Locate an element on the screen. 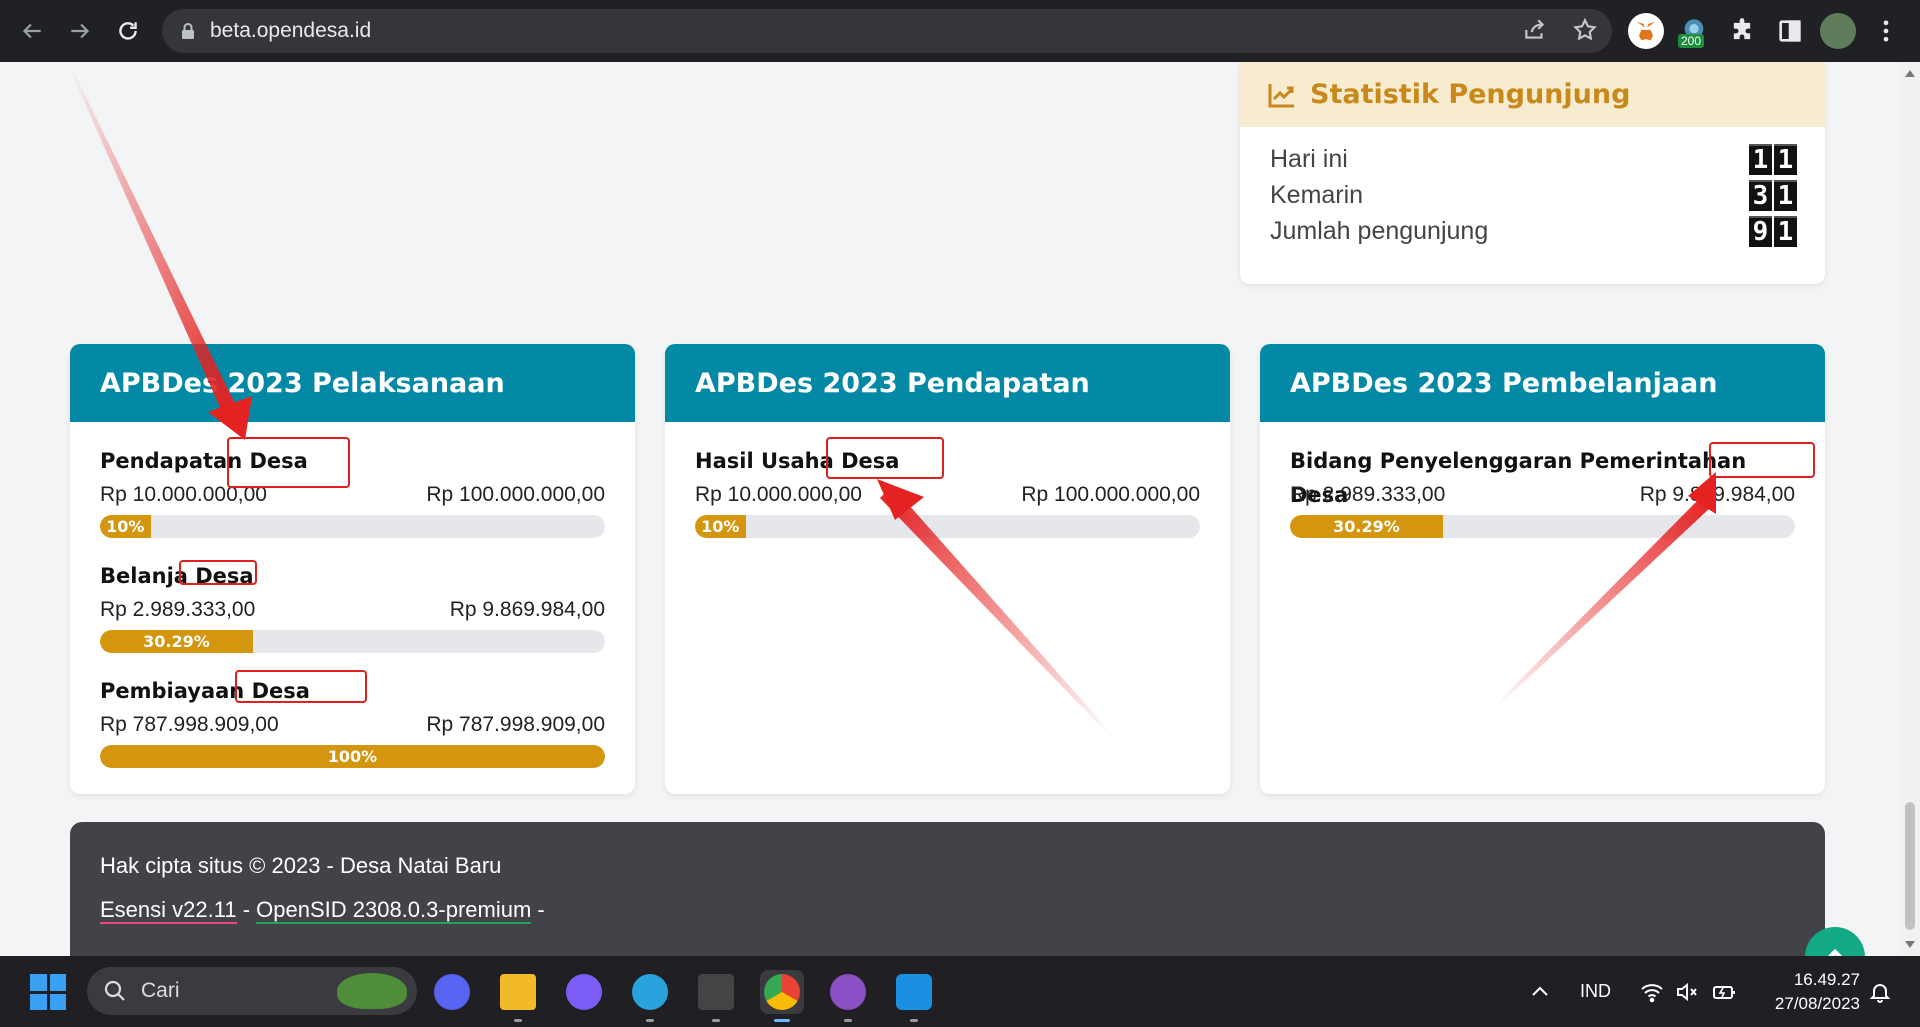 The height and width of the screenshot is (1027, 1920). share-icon is located at coordinates (1535, 30).